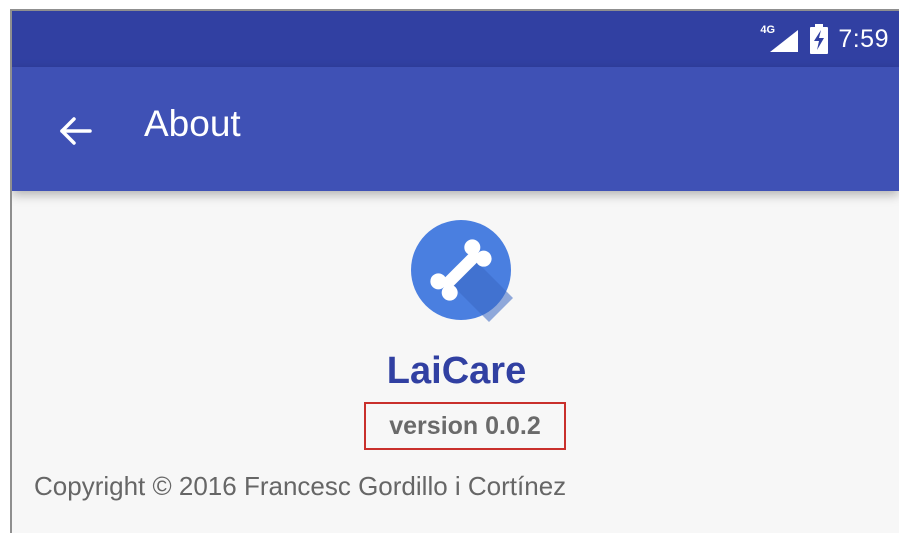 This screenshot has width=899, height=533. I want to click on back-button, so click(76, 131).